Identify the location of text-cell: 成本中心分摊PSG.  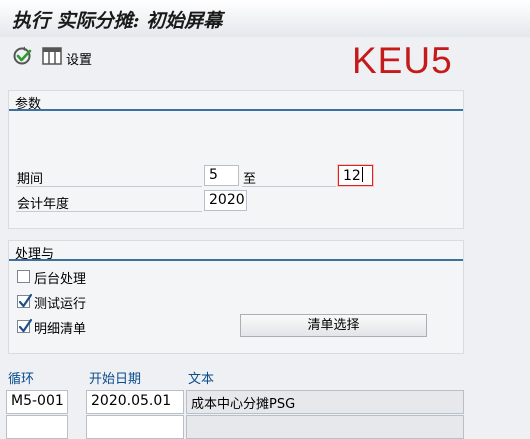
(325, 402).